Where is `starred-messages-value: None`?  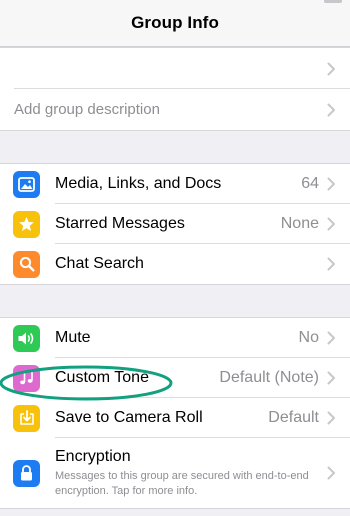 starred-messages-value: None is located at coordinates (299, 223).